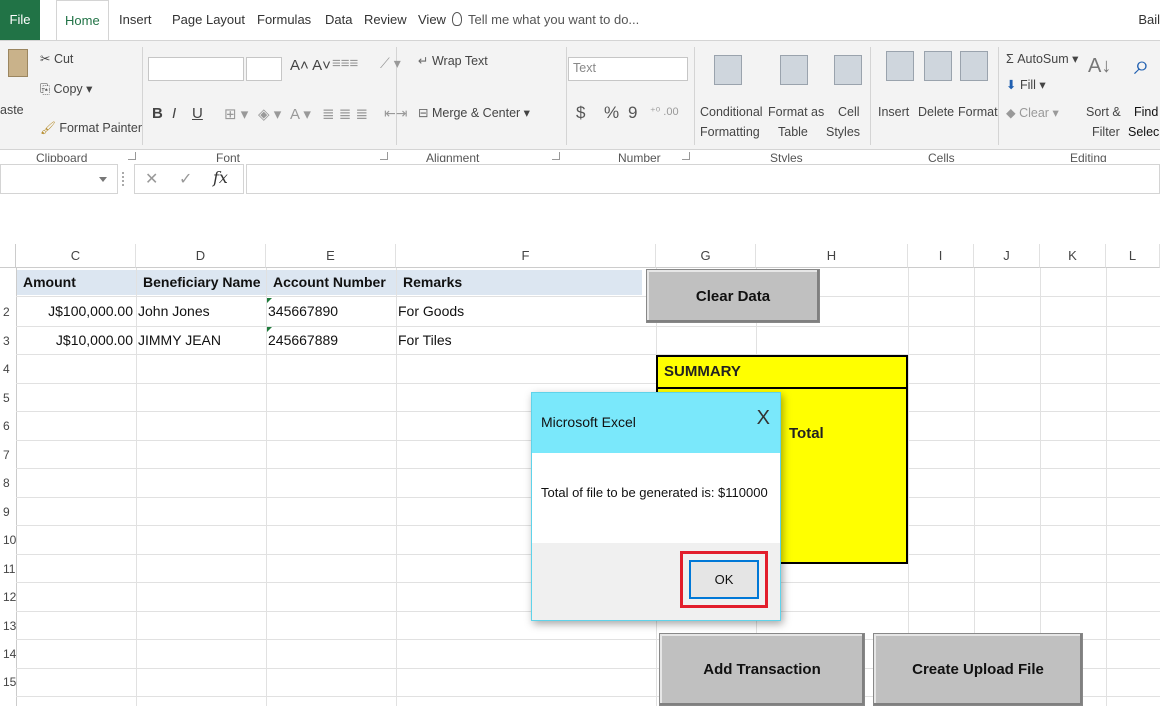 This screenshot has height=706, width=1160. I want to click on delete-cells-button: Delete, so click(936, 112).